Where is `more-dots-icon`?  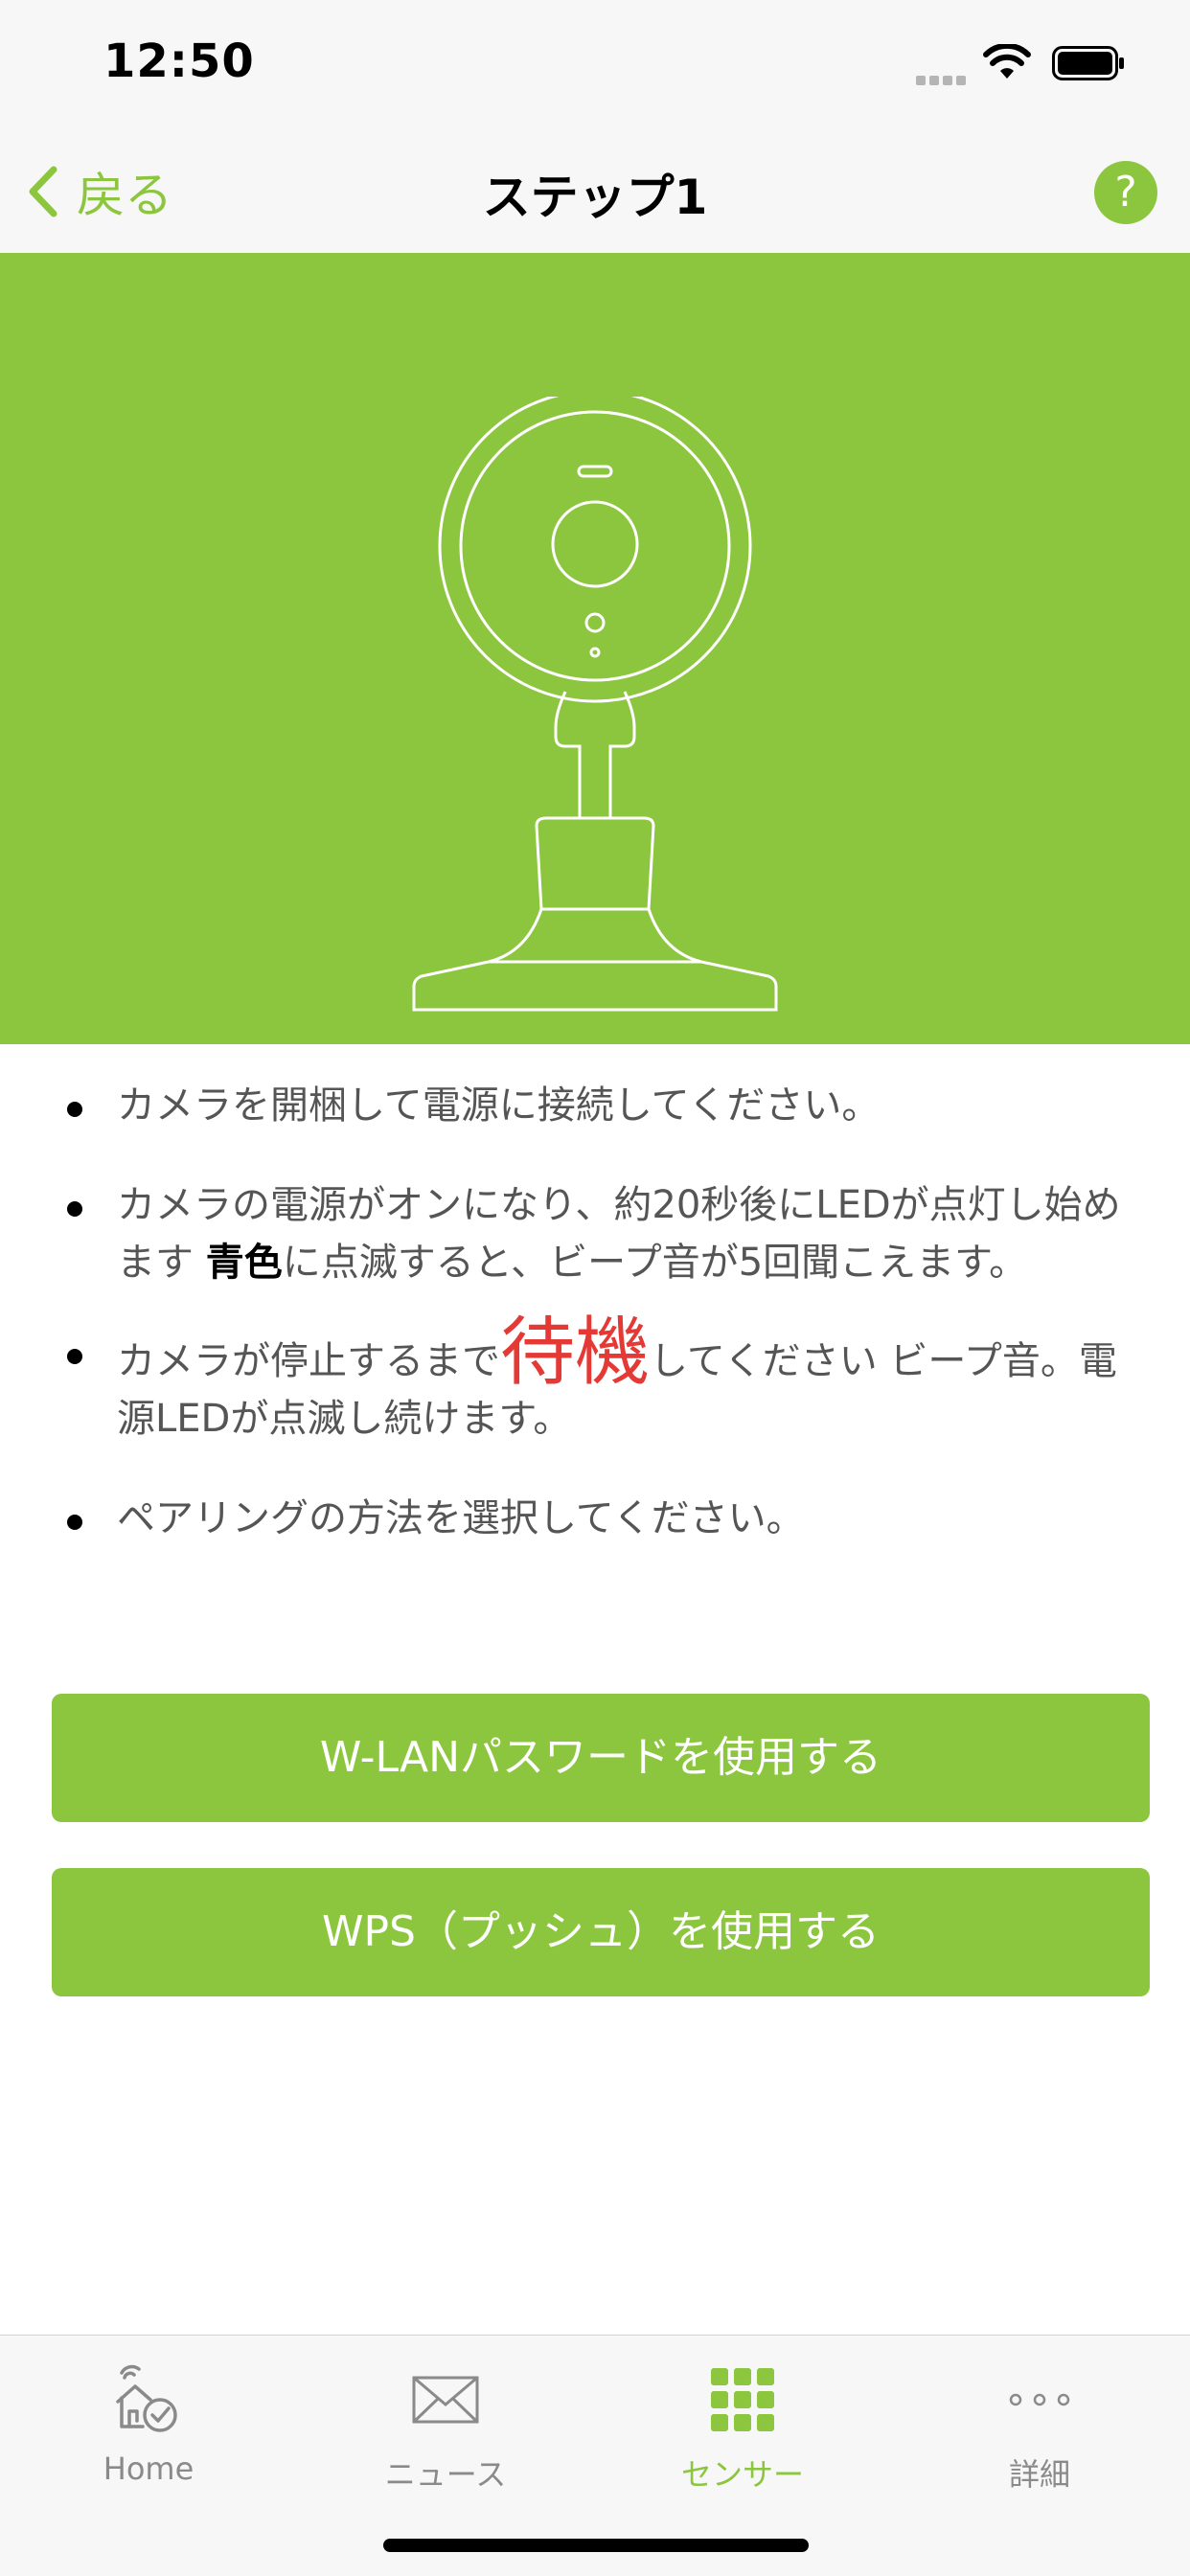 more-dots-icon is located at coordinates (1039, 2399).